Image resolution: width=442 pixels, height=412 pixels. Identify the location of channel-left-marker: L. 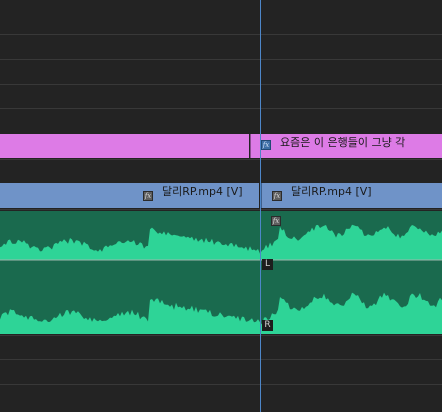
(267, 264).